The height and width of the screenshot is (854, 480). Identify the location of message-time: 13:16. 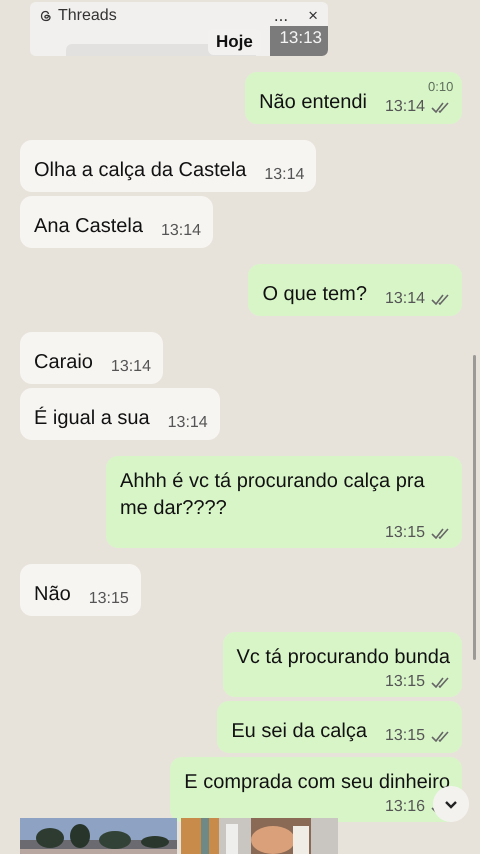
(404, 807).